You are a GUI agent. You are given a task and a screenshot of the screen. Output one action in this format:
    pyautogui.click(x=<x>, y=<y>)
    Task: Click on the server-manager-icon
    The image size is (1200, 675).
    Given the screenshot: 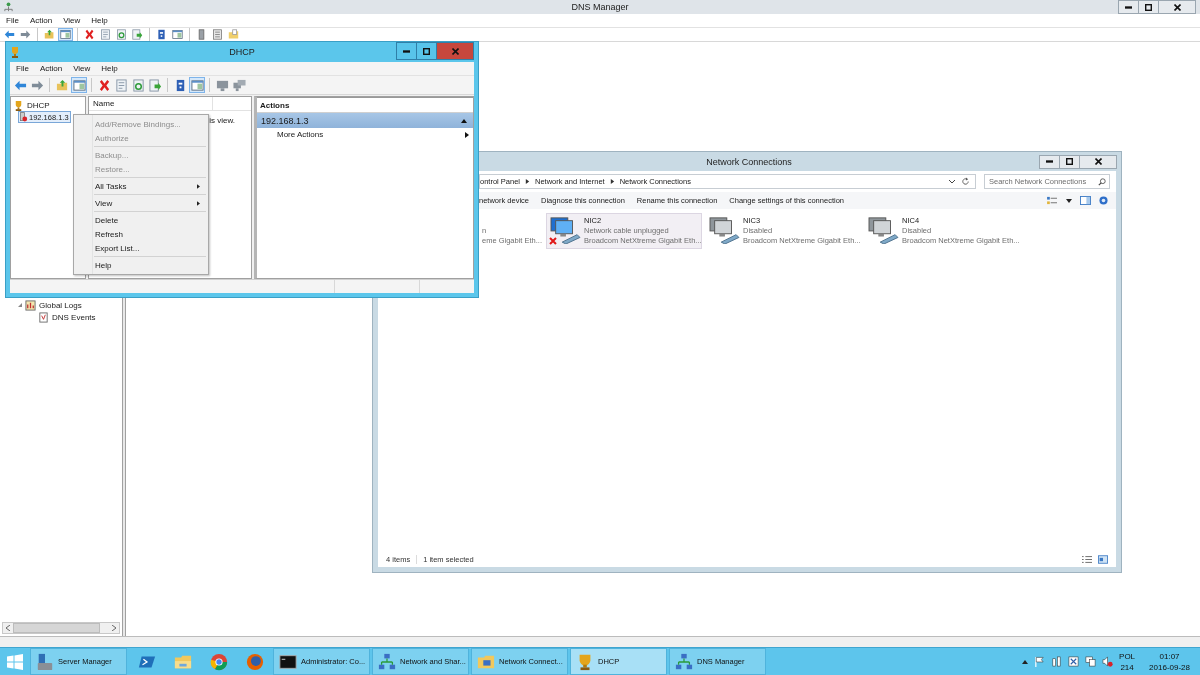 What is the action you would take?
    pyautogui.click(x=45, y=661)
    